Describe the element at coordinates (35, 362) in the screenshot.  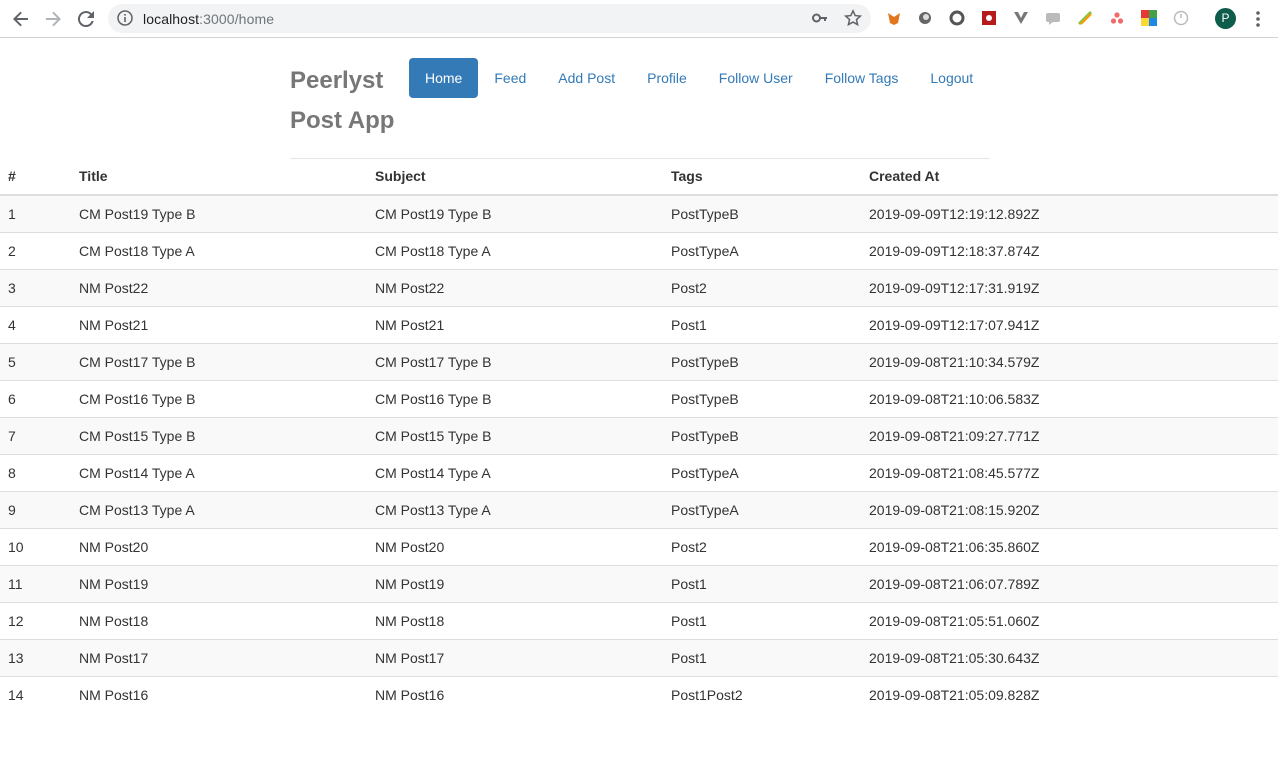
I see `cell-number: 5` at that location.